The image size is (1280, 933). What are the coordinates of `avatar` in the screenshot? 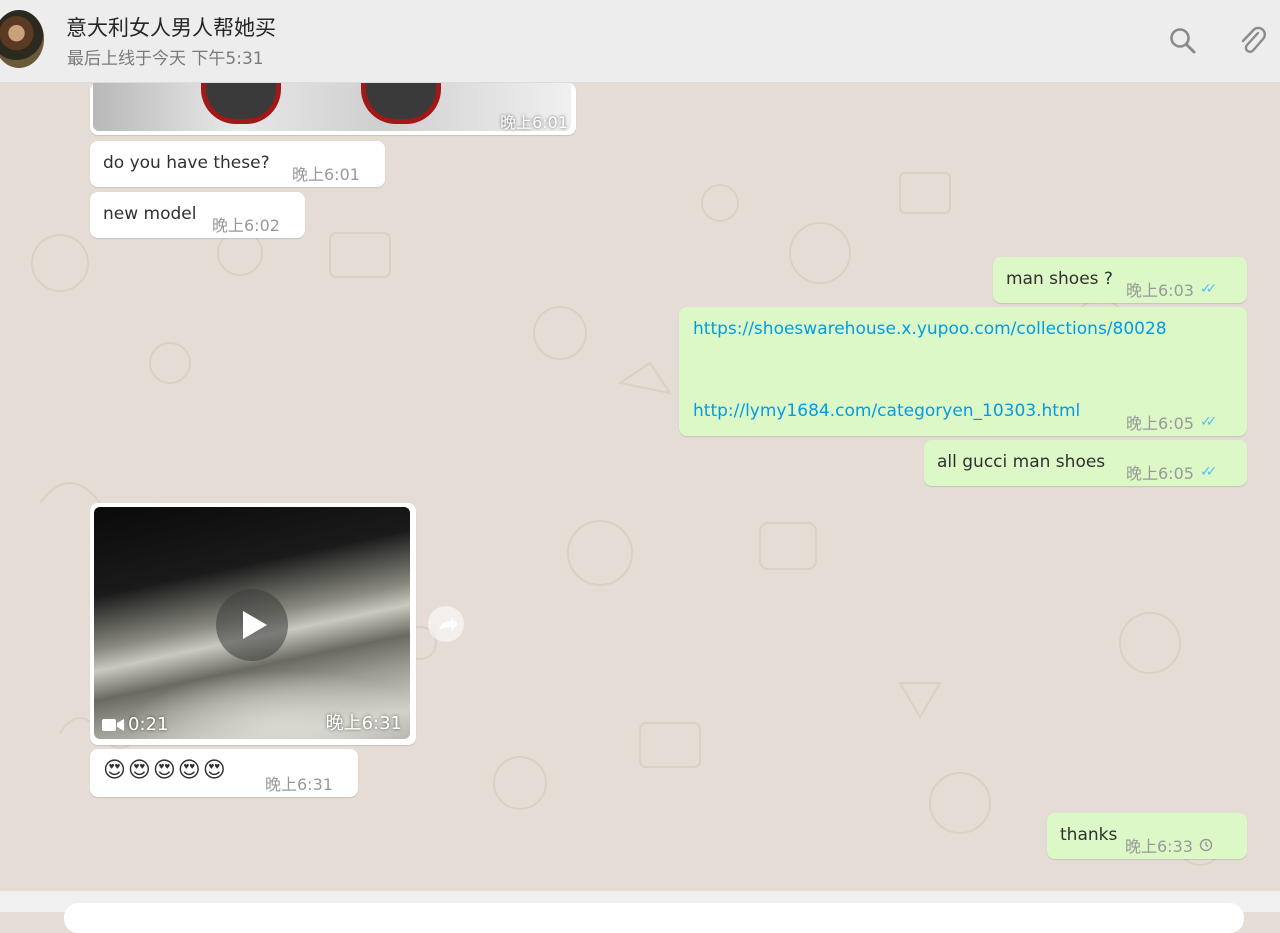 It's located at (22, 39).